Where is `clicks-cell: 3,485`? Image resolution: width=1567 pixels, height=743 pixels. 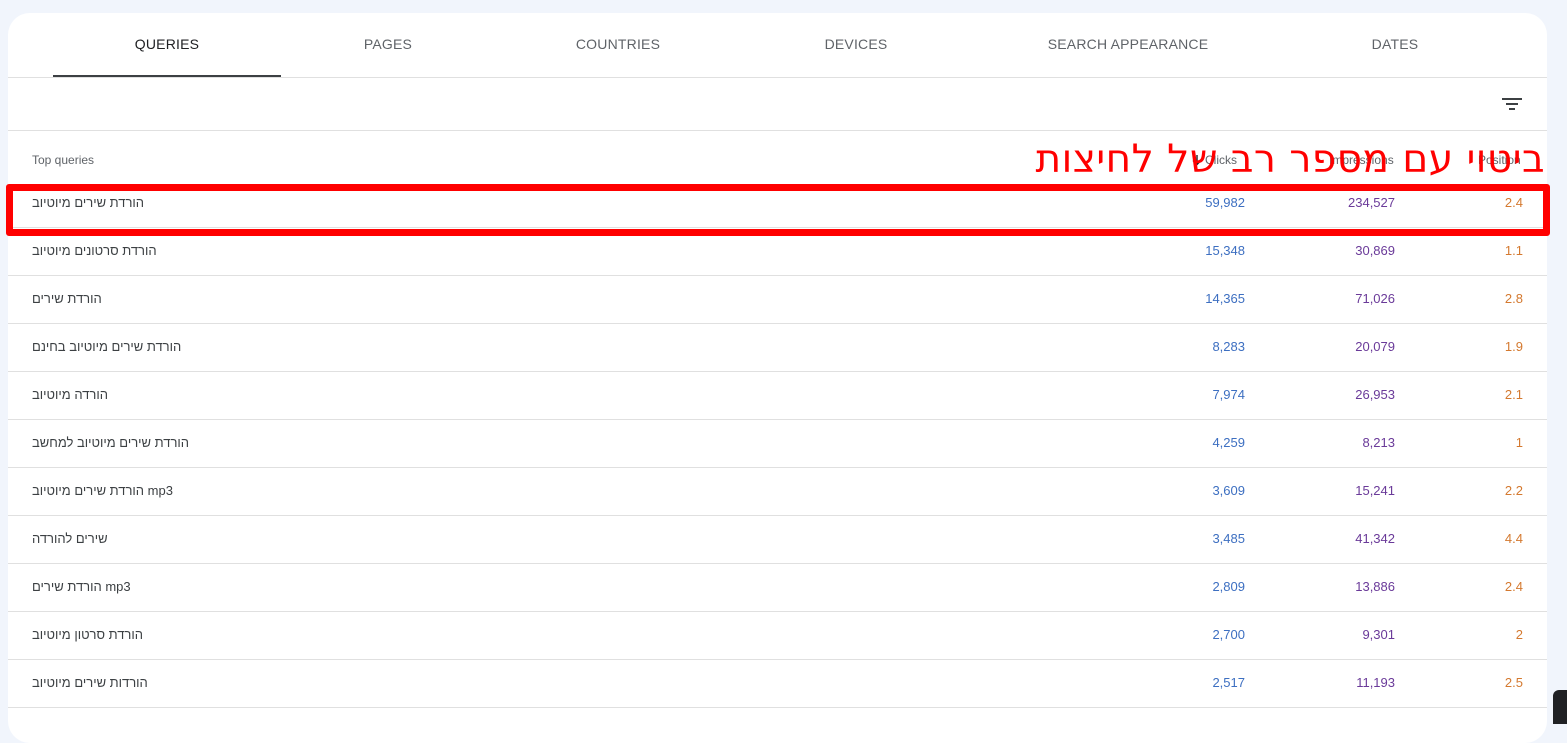 clicks-cell: 3,485 is located at coordinates (1228, 538).